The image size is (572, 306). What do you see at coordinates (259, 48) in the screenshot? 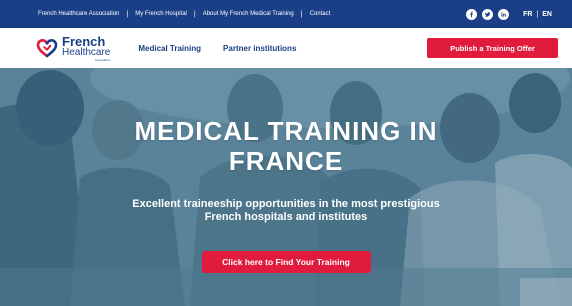
I see `nav-partner-institutions: Partner institutions` at bounding box center [259, 48].